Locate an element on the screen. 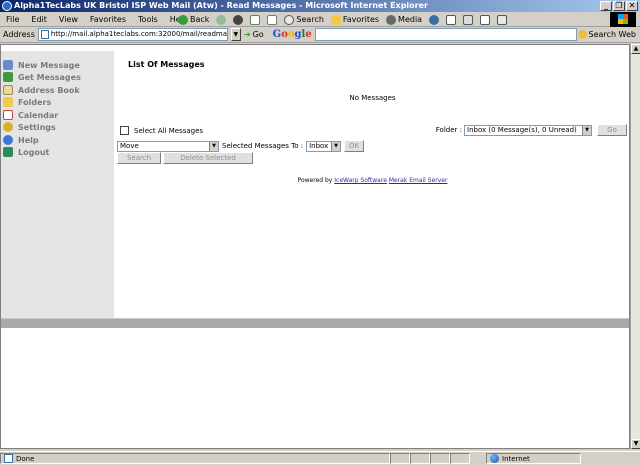  menu-favorites: Favorites is located at coordinates (108, 19).